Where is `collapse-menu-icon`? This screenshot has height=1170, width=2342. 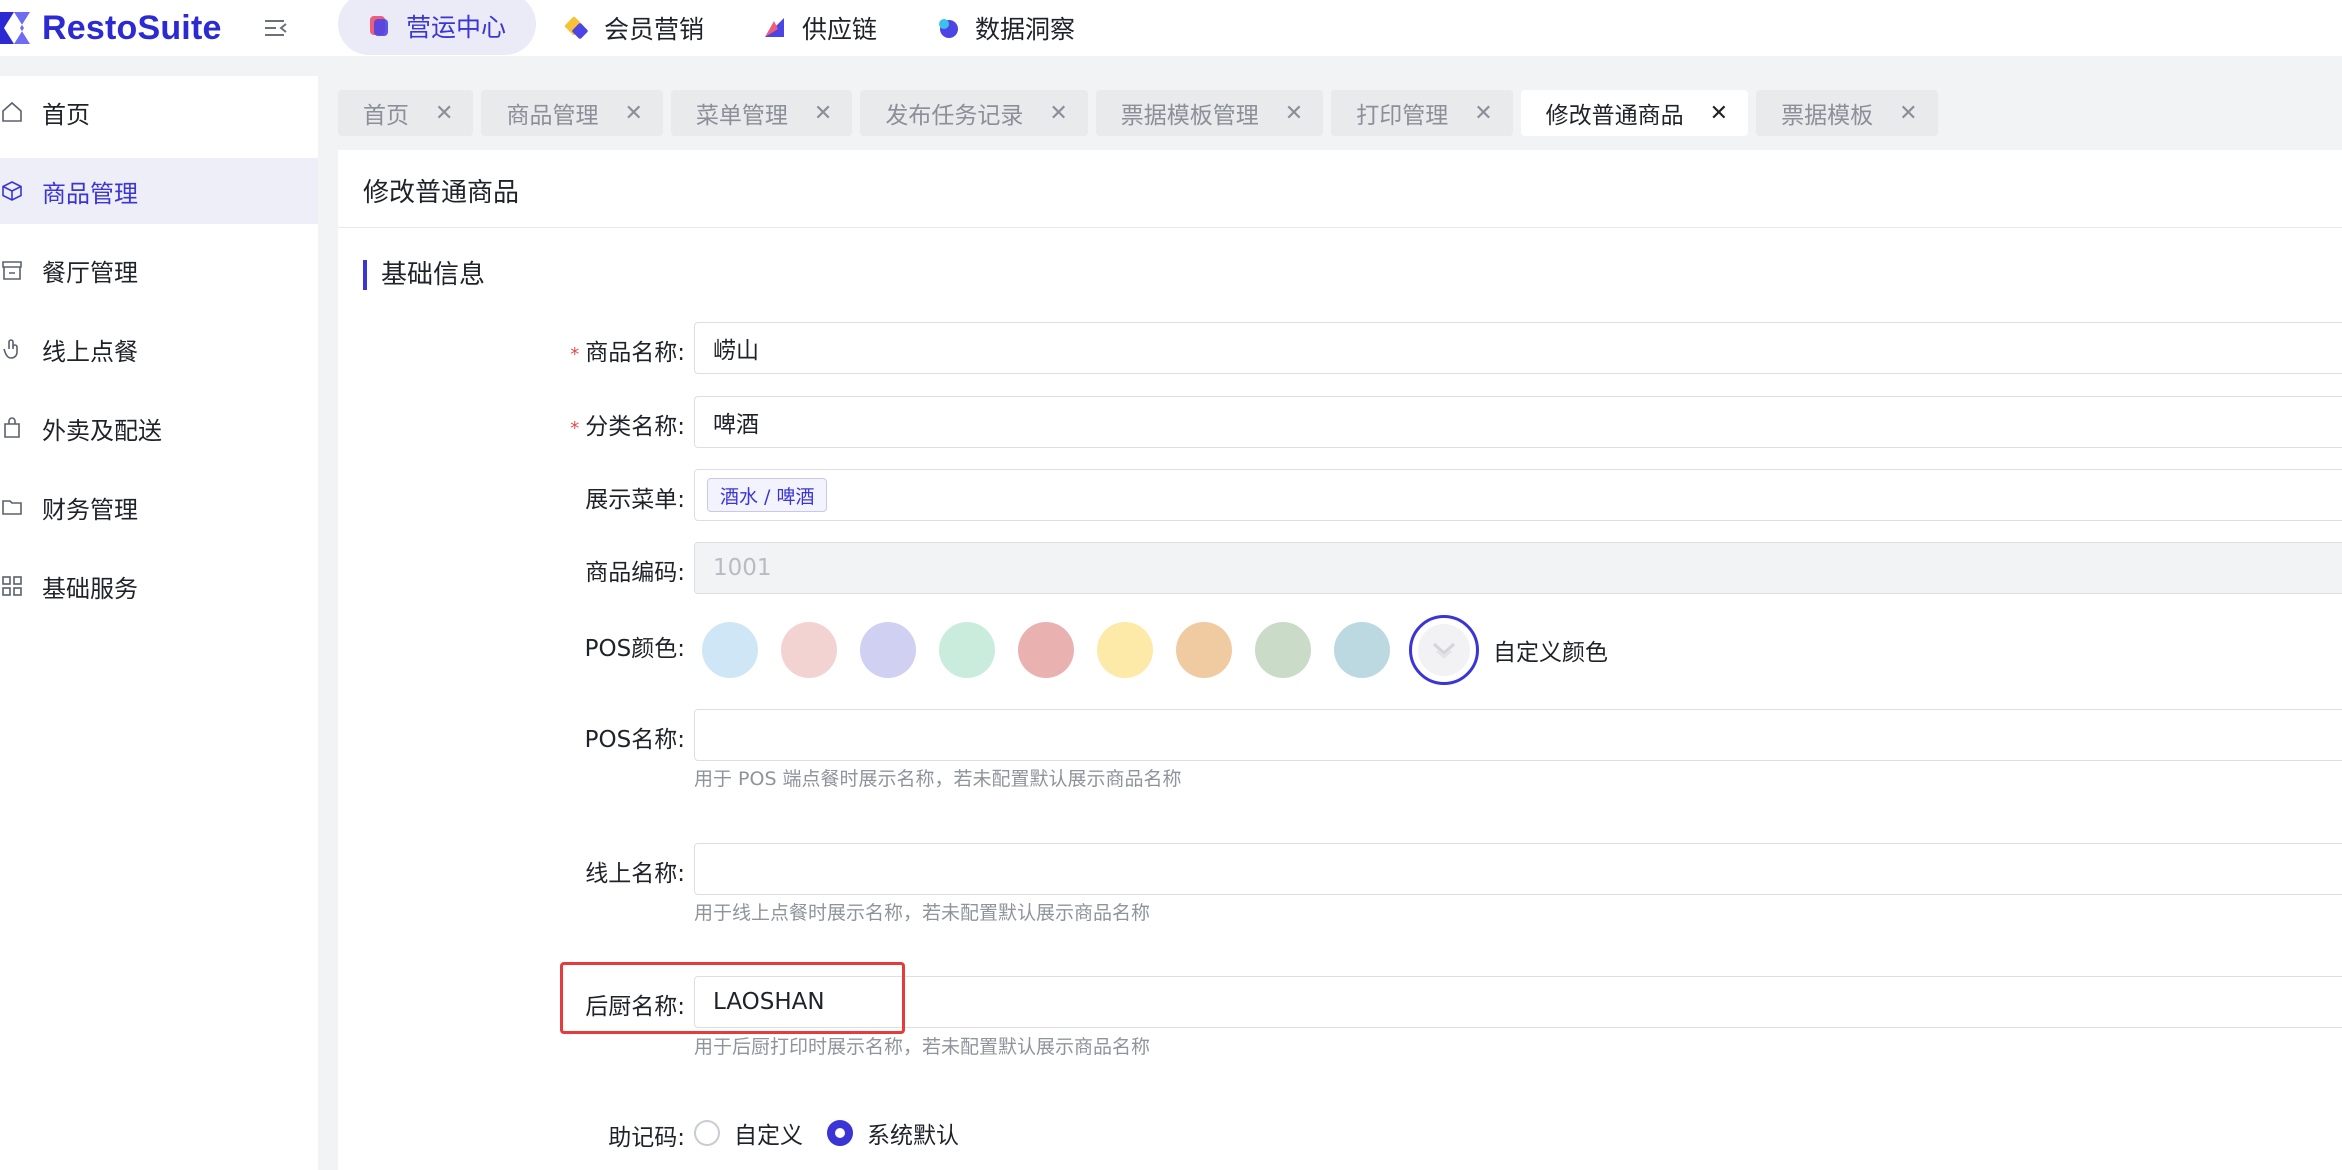 collapse-menu-icon is located at coordinates (276, 28).